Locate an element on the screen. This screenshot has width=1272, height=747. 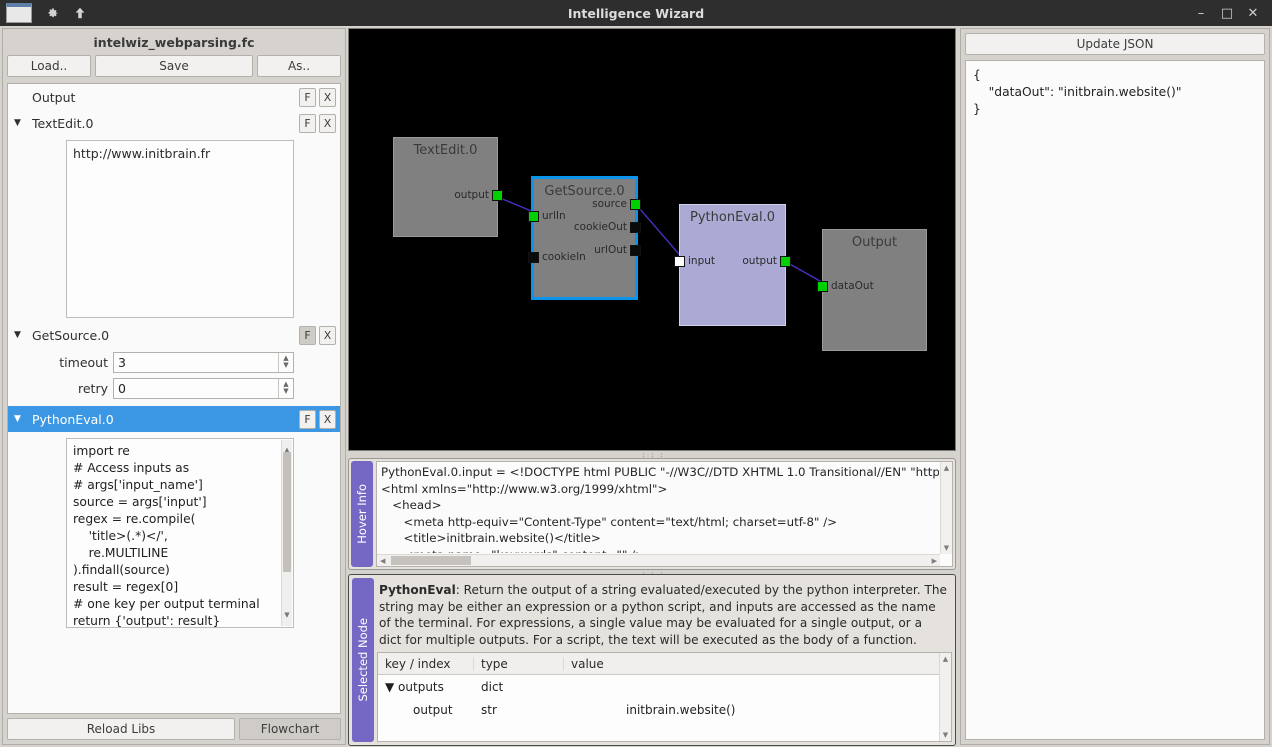
terminal-output-dataout: dataOut is located at coordinates (845, 286).